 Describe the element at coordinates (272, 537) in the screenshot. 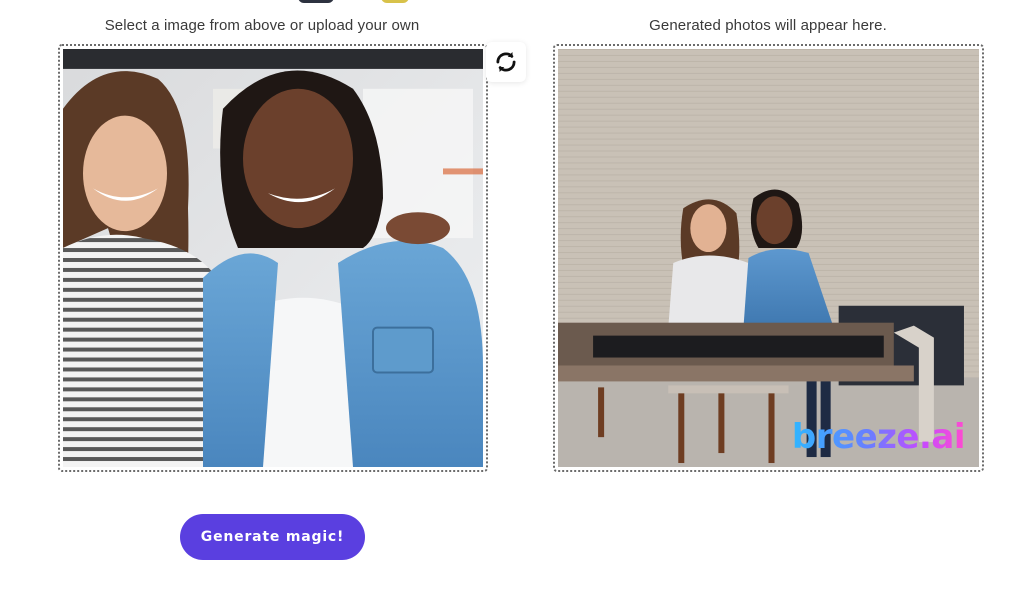

I see `generate-button: Generate magic!` at that location.